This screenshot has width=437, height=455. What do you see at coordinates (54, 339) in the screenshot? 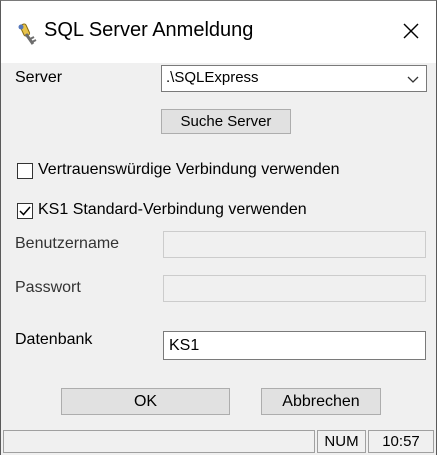
I see `database-label: Datenbank` at bounding box center [54, 339].